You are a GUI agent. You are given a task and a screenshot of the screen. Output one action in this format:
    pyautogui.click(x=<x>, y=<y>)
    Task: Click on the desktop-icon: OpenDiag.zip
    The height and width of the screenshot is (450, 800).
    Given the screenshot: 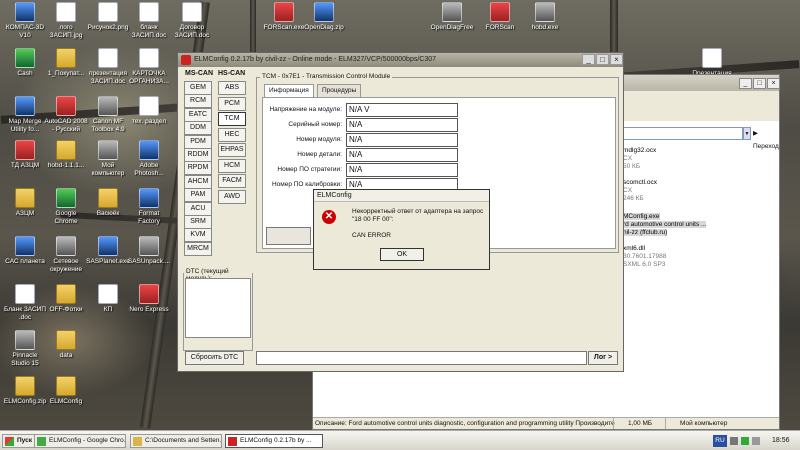 What is the action you would take?
    pyautogui.click(x=324, y=17)
    